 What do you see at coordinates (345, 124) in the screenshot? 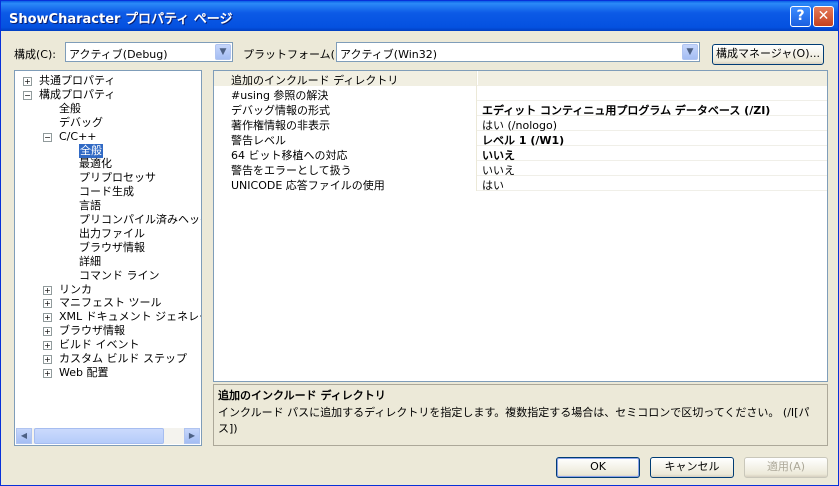
I see `property-name: 著作権情報の非表示` at bounding box center [345, 124].